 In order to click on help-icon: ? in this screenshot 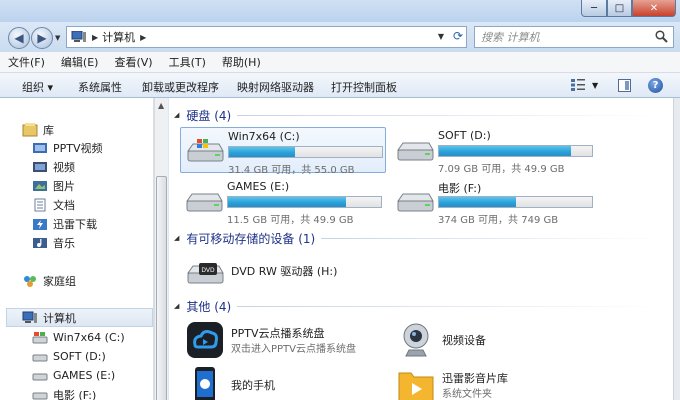, I will do `click(655, 85)`.